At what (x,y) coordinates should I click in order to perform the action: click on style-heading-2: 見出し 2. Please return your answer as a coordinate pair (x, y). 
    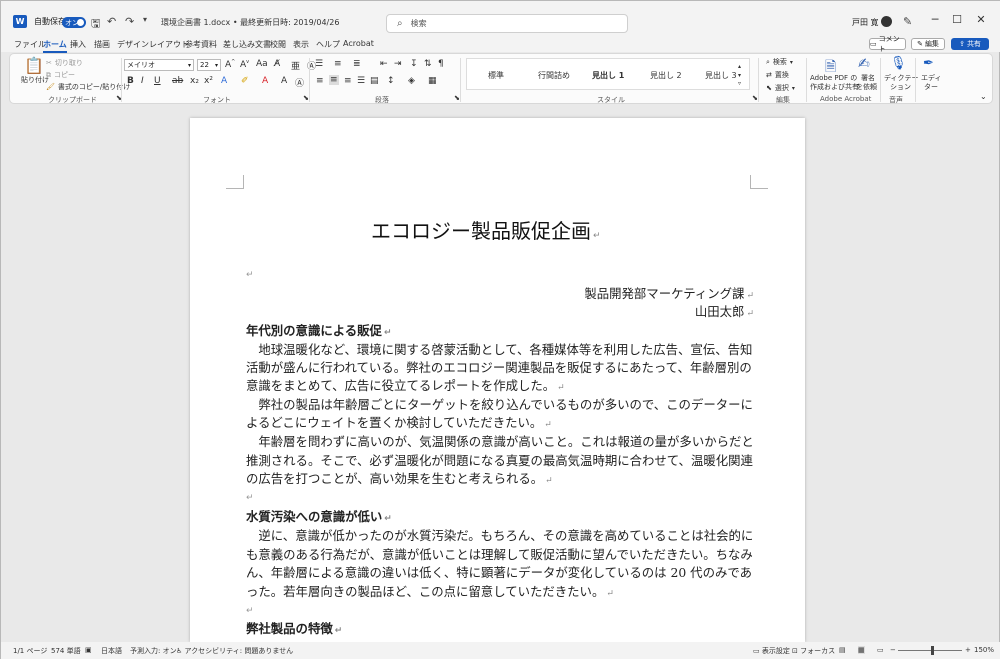
    Looking at the image, I should click on (666, 75).